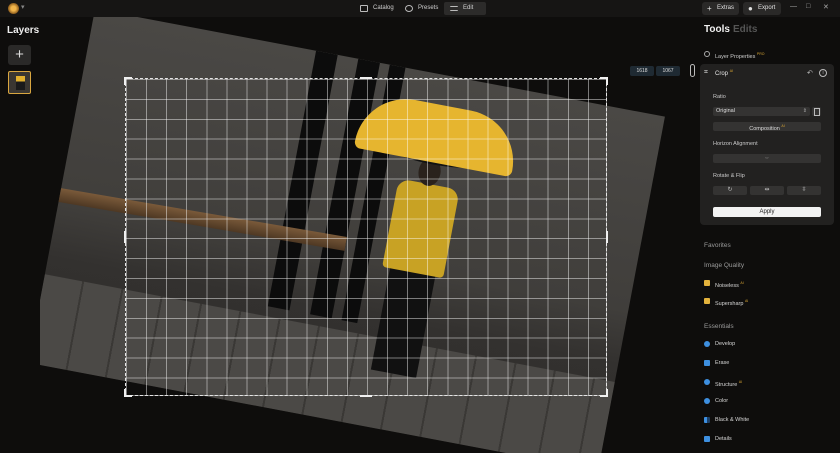  Describe the element at coordinates (717, 245) in the screenshot. I see `favorites-title: Favorites` at that location.